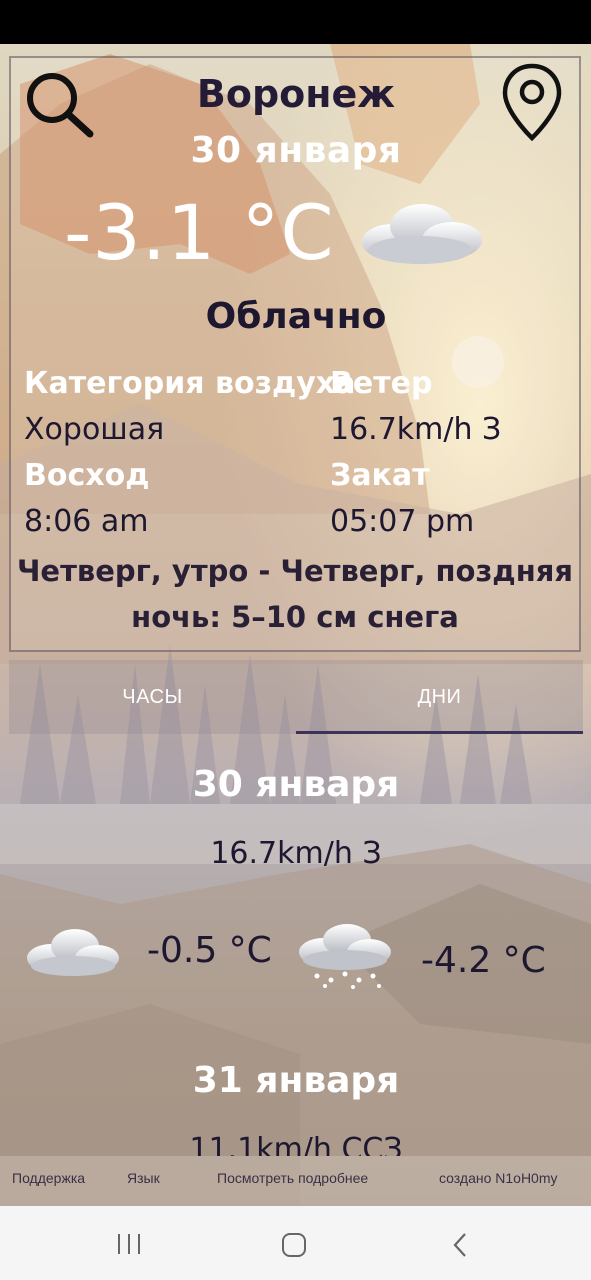  I want to click on system-navigation-bar, so click(295, 1243).